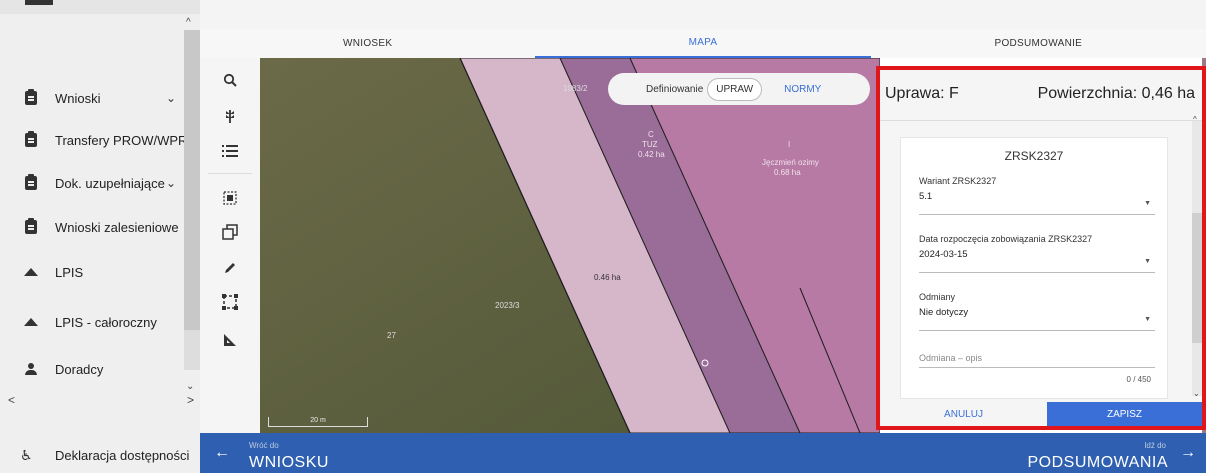  What do you see at coordinates (1124, 414) in the screenshot?
I see `save-button: ZAPISZ` at bounding box center [1124, 414].